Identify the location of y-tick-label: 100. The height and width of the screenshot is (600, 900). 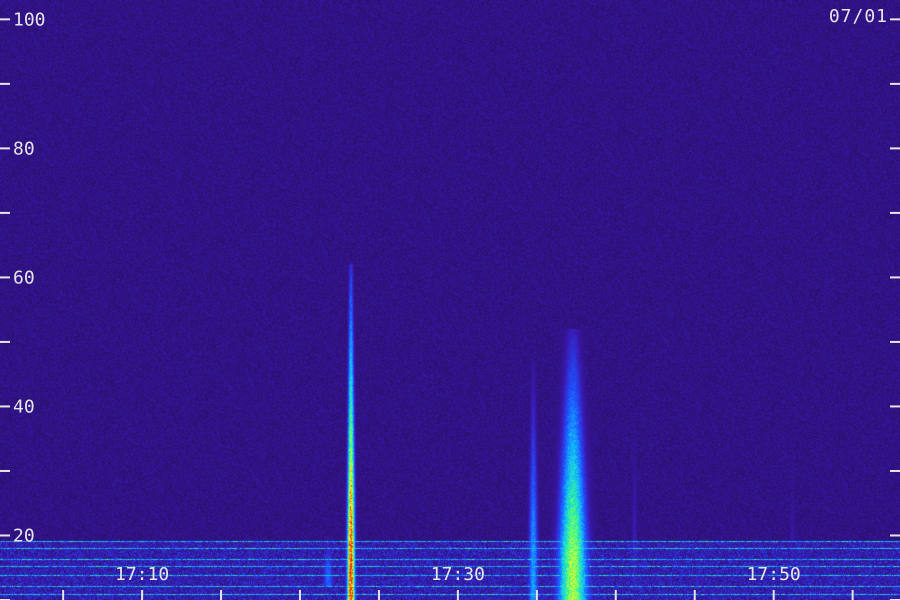
(29, 19).